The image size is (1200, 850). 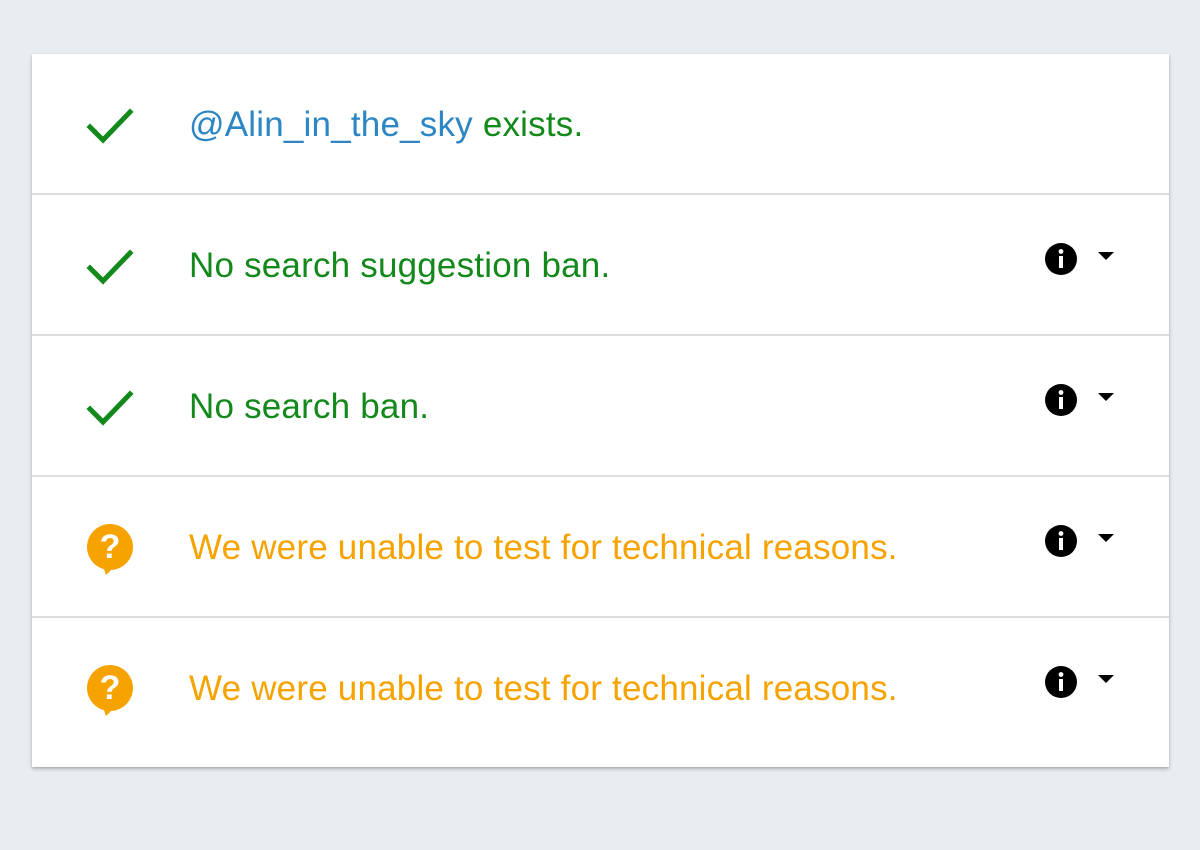 I want to click on handle-text: @Alin_in_the_sky, so click(x=331, y=124).